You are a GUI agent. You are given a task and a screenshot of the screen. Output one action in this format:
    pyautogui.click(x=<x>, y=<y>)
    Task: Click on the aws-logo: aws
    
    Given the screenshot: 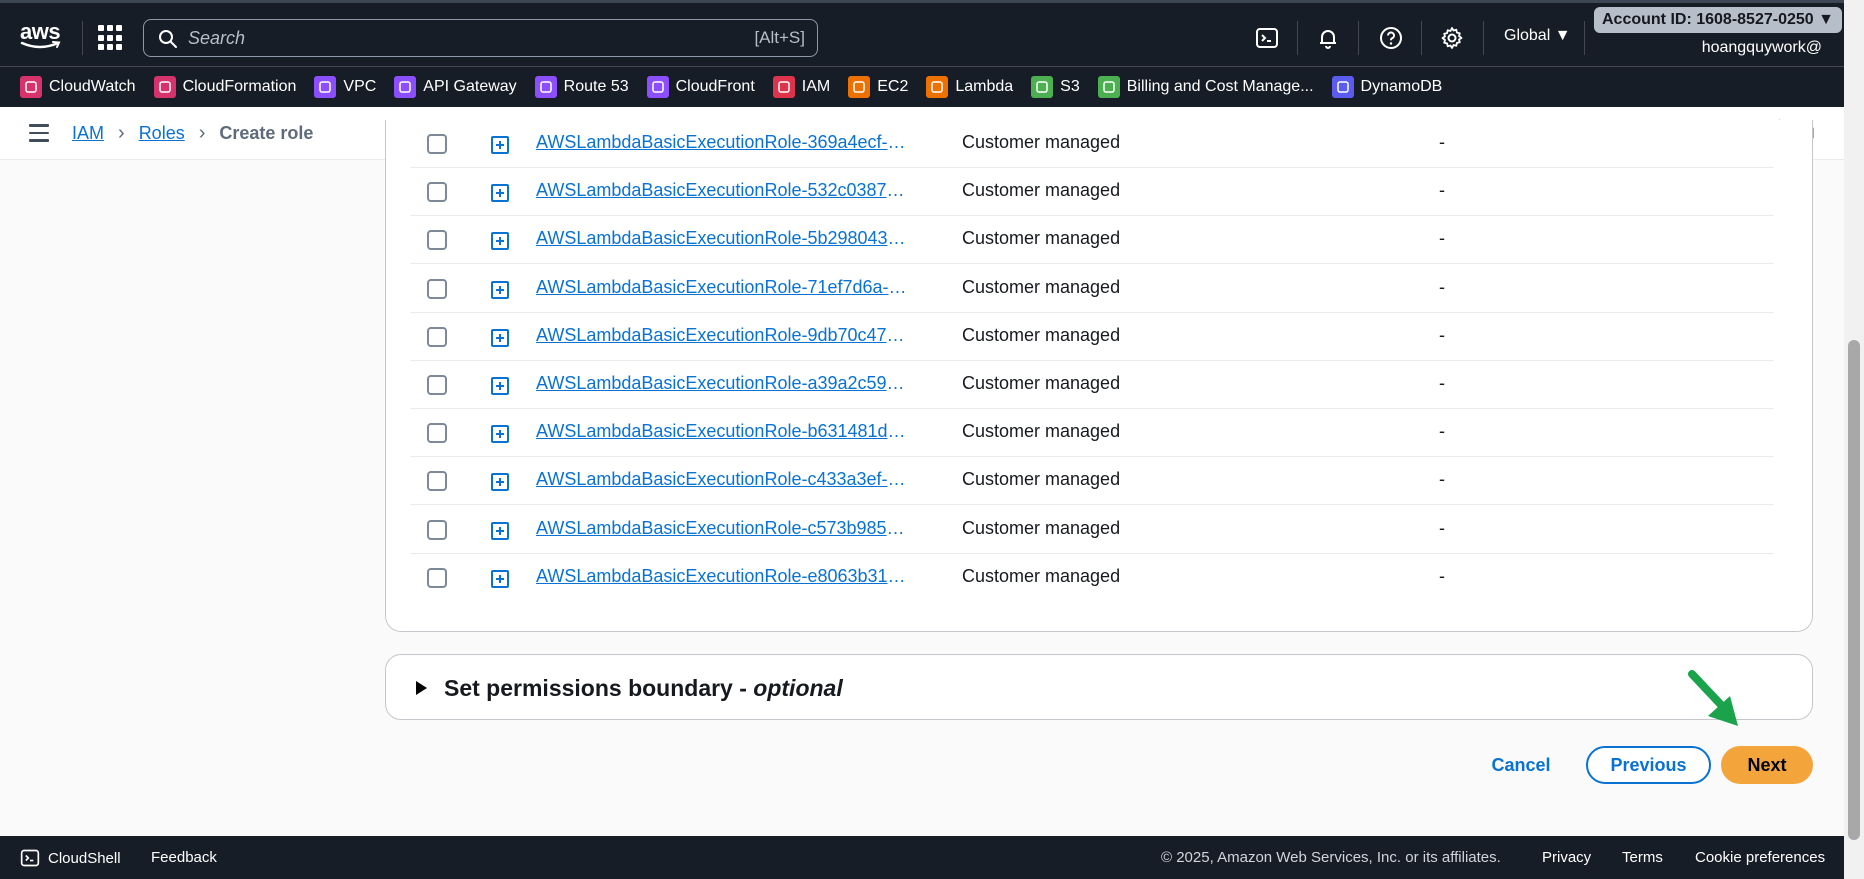 What is the action you would take?
    pyautogui.click(x=42, y=36)
    